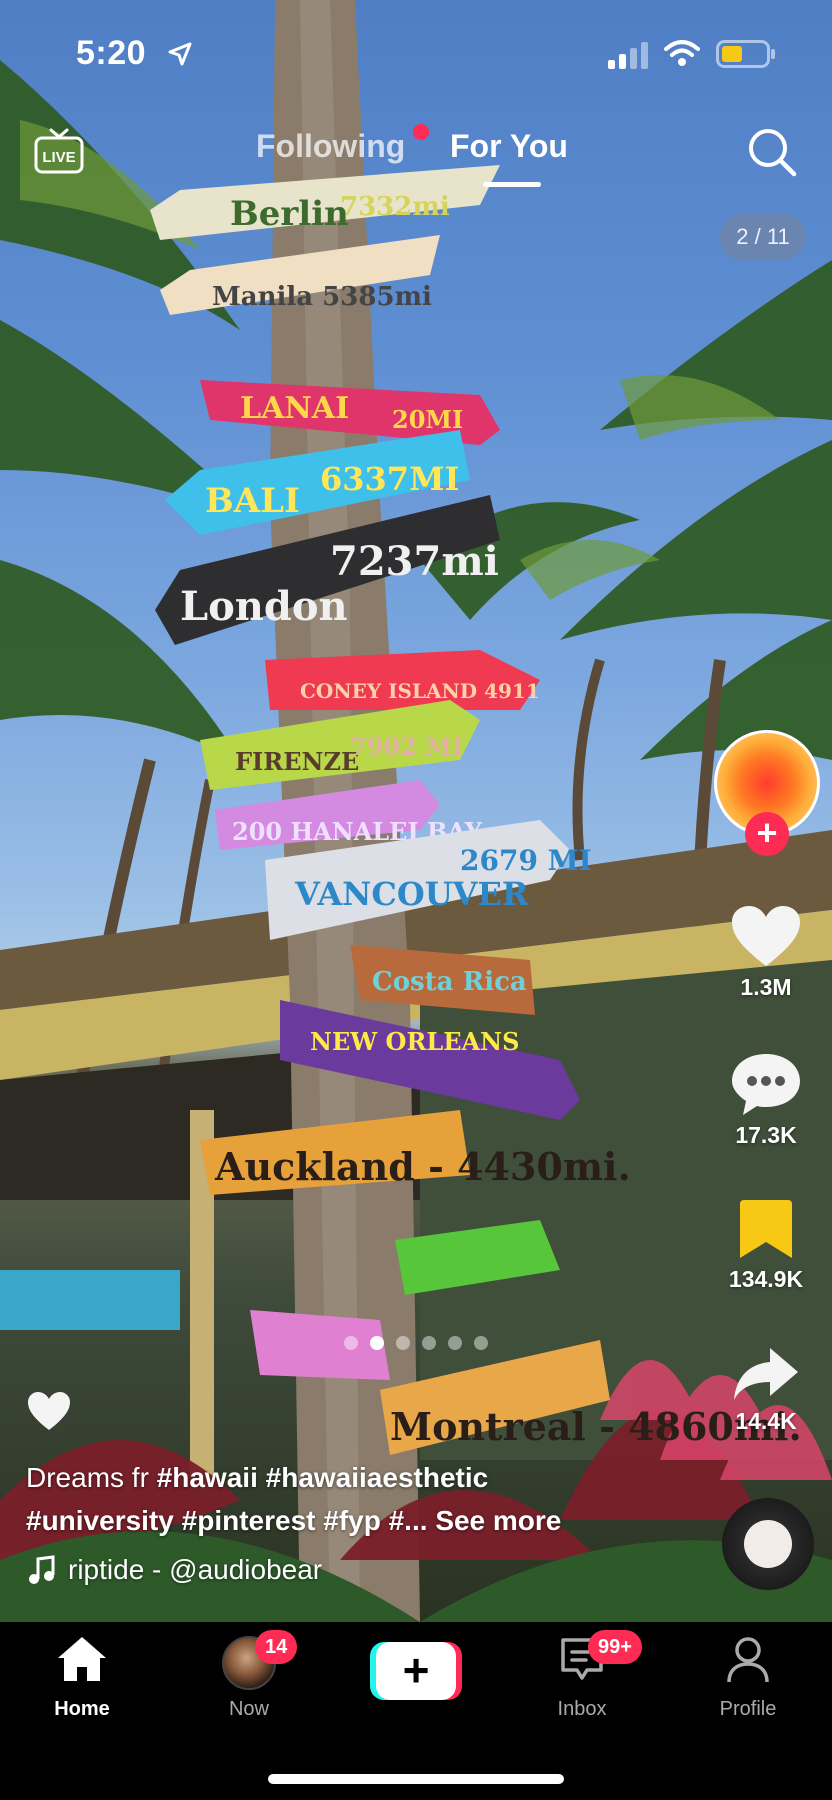  I want to click on sign-london: London, so click(264, 606).